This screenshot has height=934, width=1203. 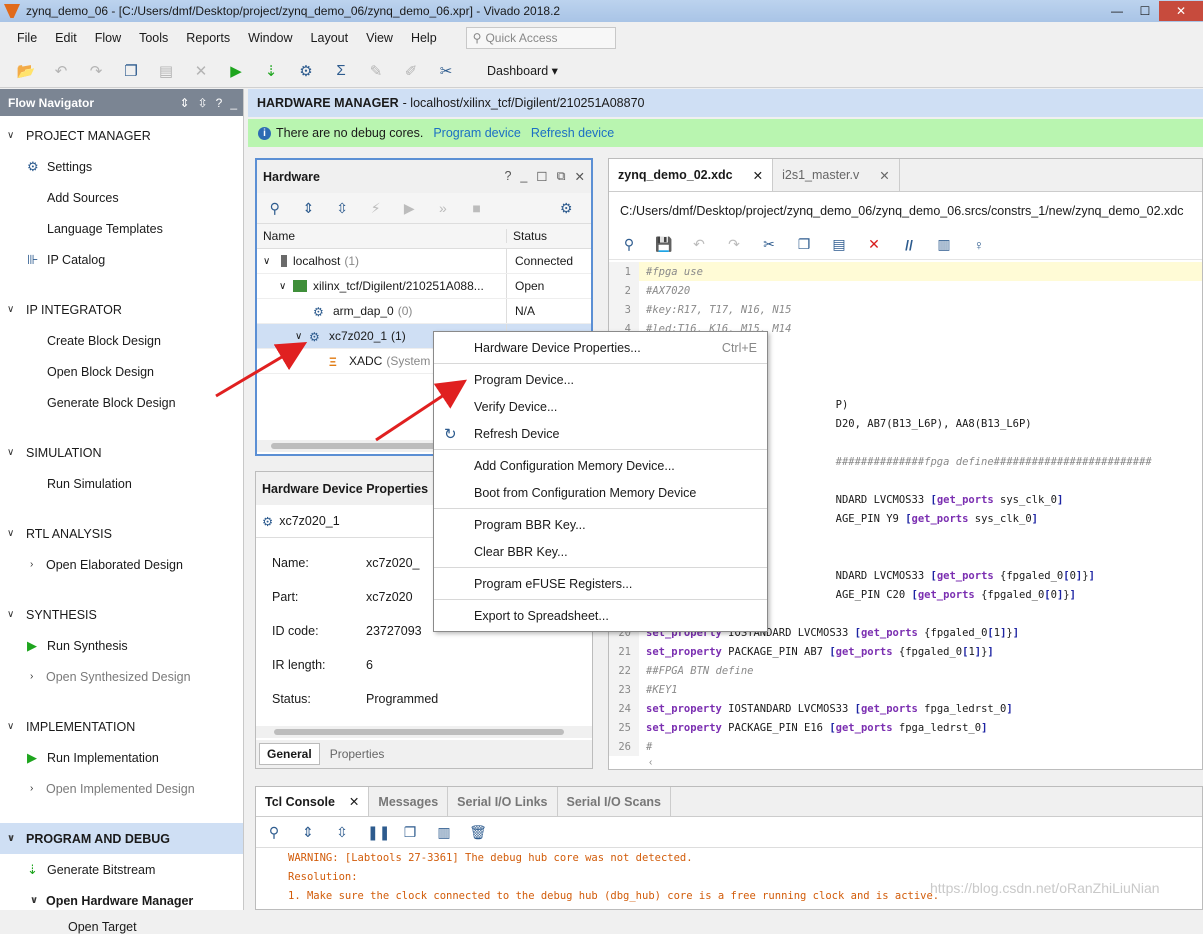 I want to click on quick-access-search: ⚲ Quick Access, so click(x=540, y=38).